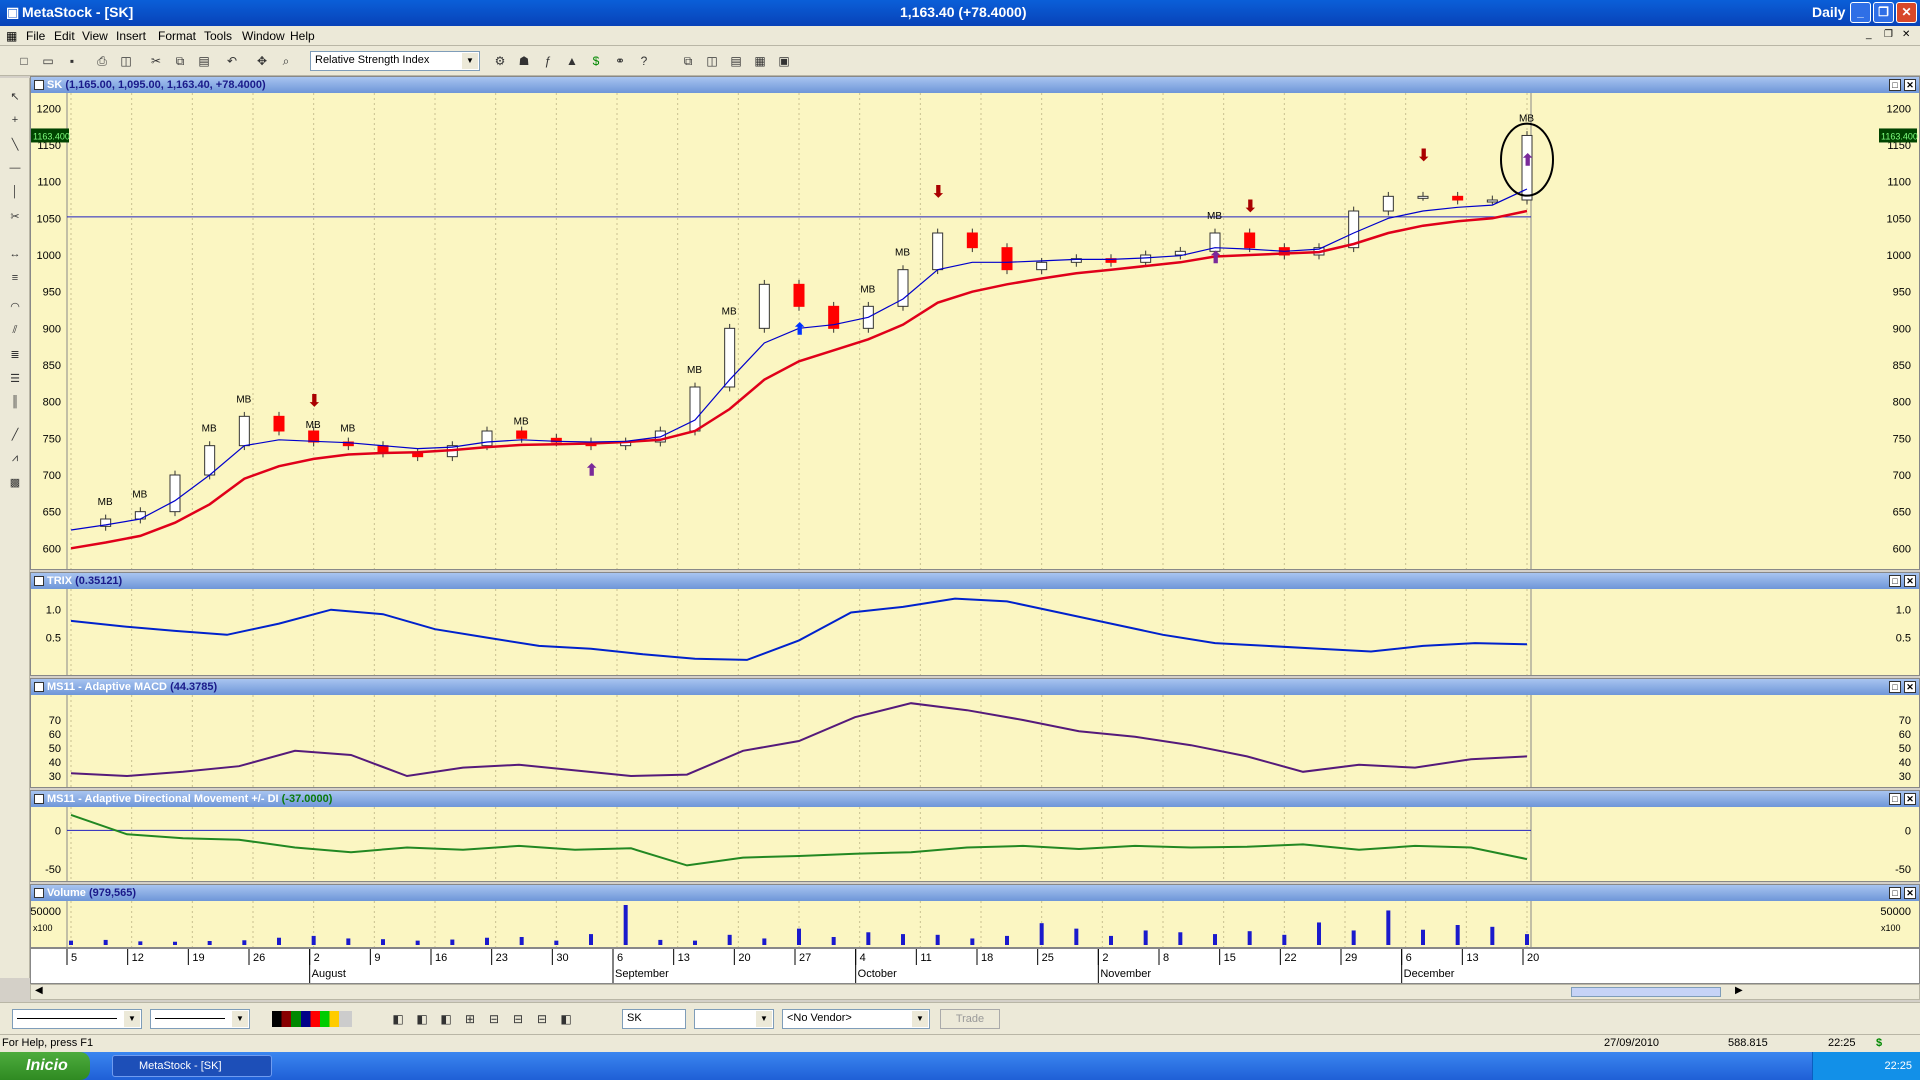 The width and height of the screenshot is (1920, 1080). I want to click on fan-icon: ⫽, so click(15, 332).